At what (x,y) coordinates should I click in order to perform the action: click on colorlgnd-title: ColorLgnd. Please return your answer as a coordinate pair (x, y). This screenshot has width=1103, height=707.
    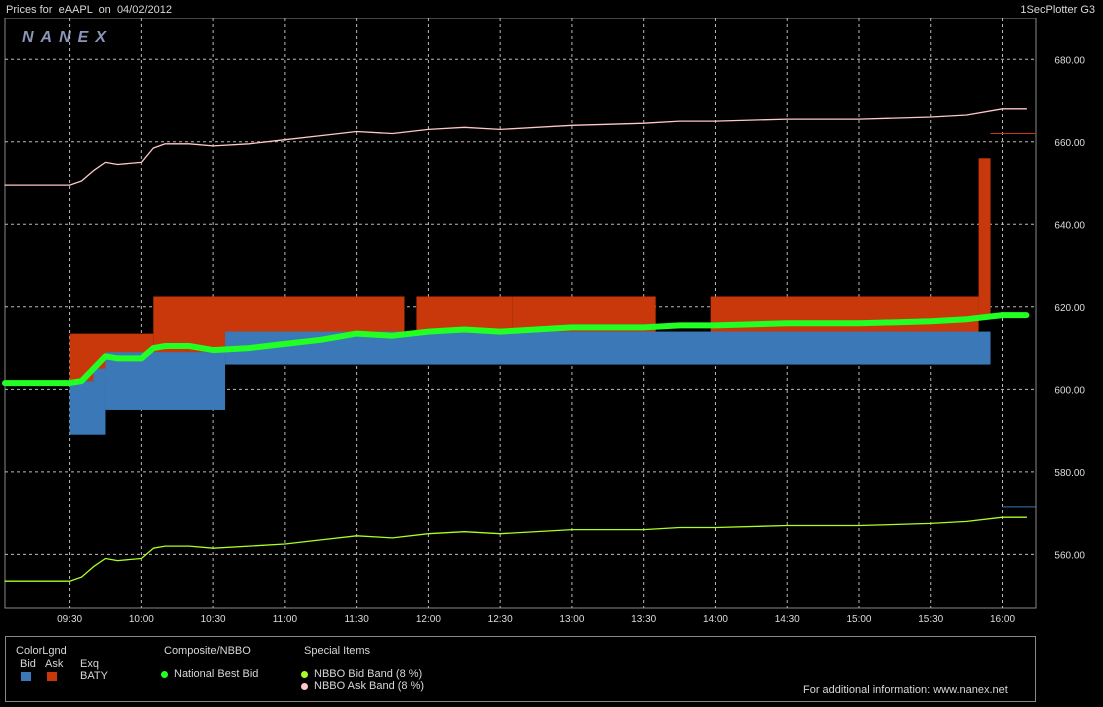
    Looking at the image, I should click on (41, 651).